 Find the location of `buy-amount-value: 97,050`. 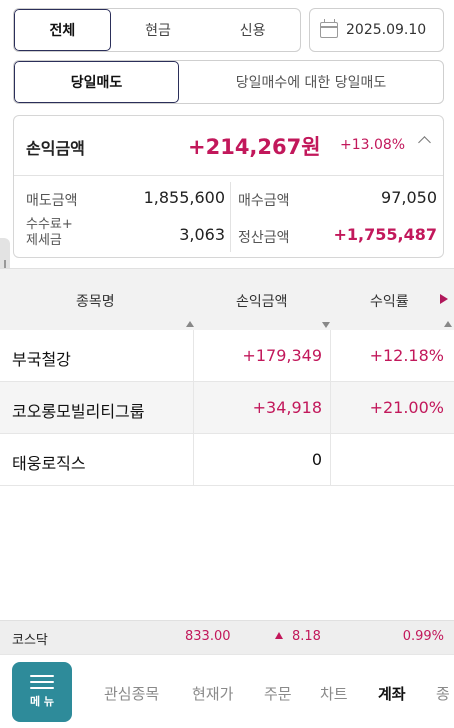

buy-amount-value: 97,050 is located at coordinates (409, 197).